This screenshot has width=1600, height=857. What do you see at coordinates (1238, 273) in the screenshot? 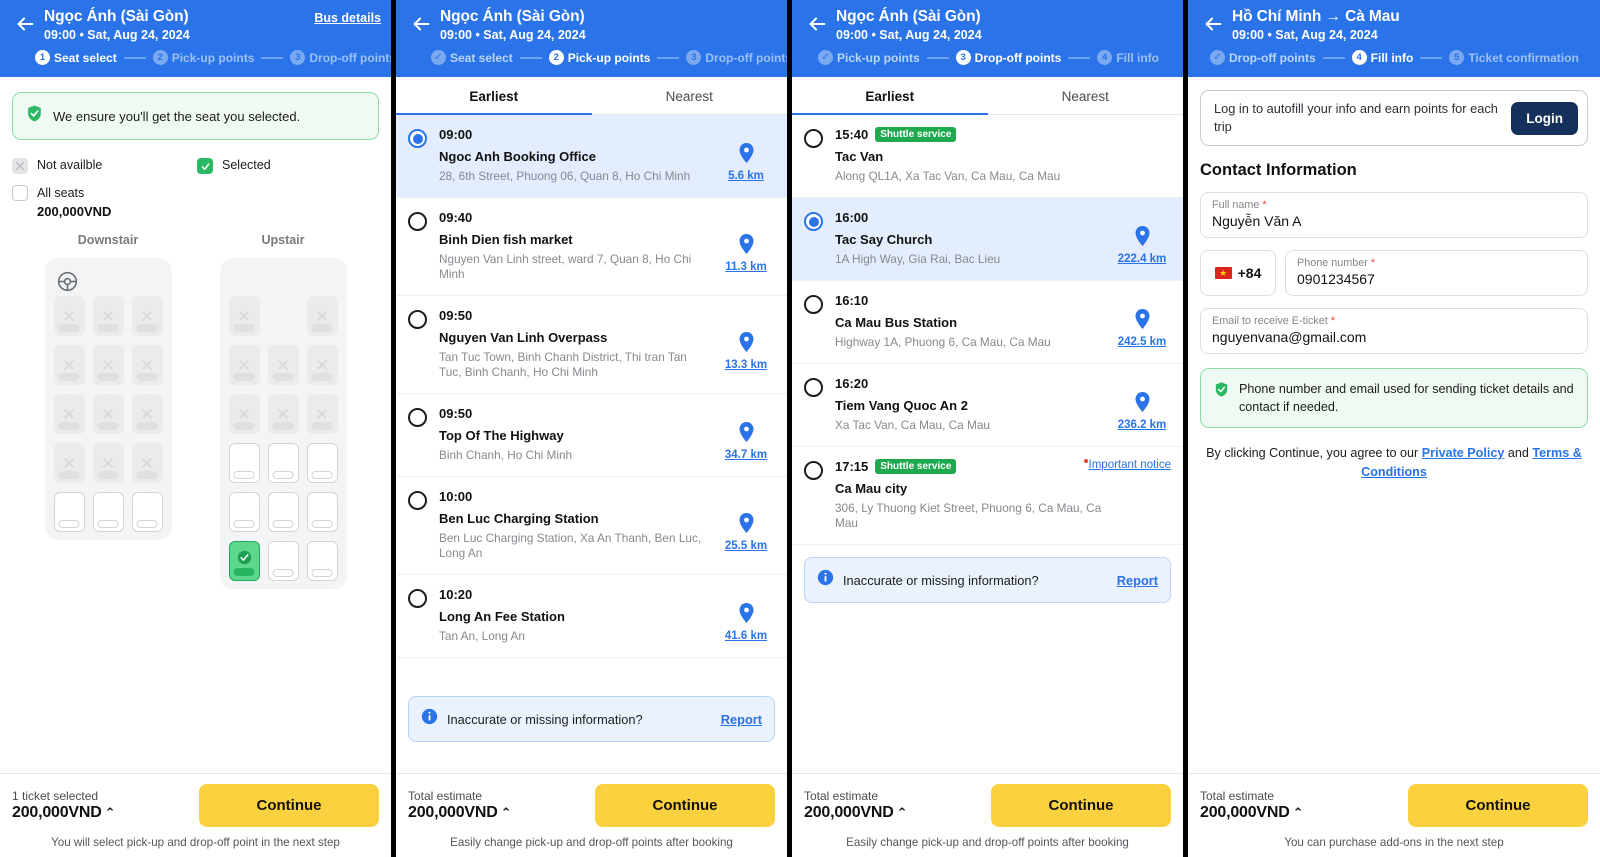
I see `country-code-selector: ★ +84` at bounding box center [1238, 273].